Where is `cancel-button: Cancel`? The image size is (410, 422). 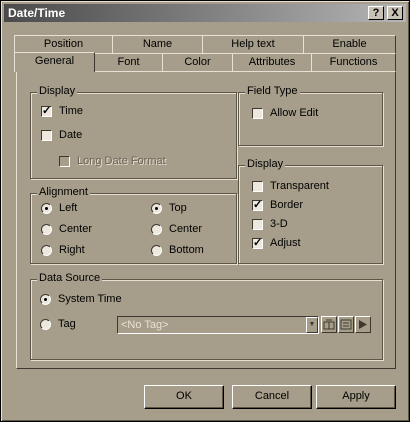 cancel-button: Cancel is located at coordinates (272, 397).